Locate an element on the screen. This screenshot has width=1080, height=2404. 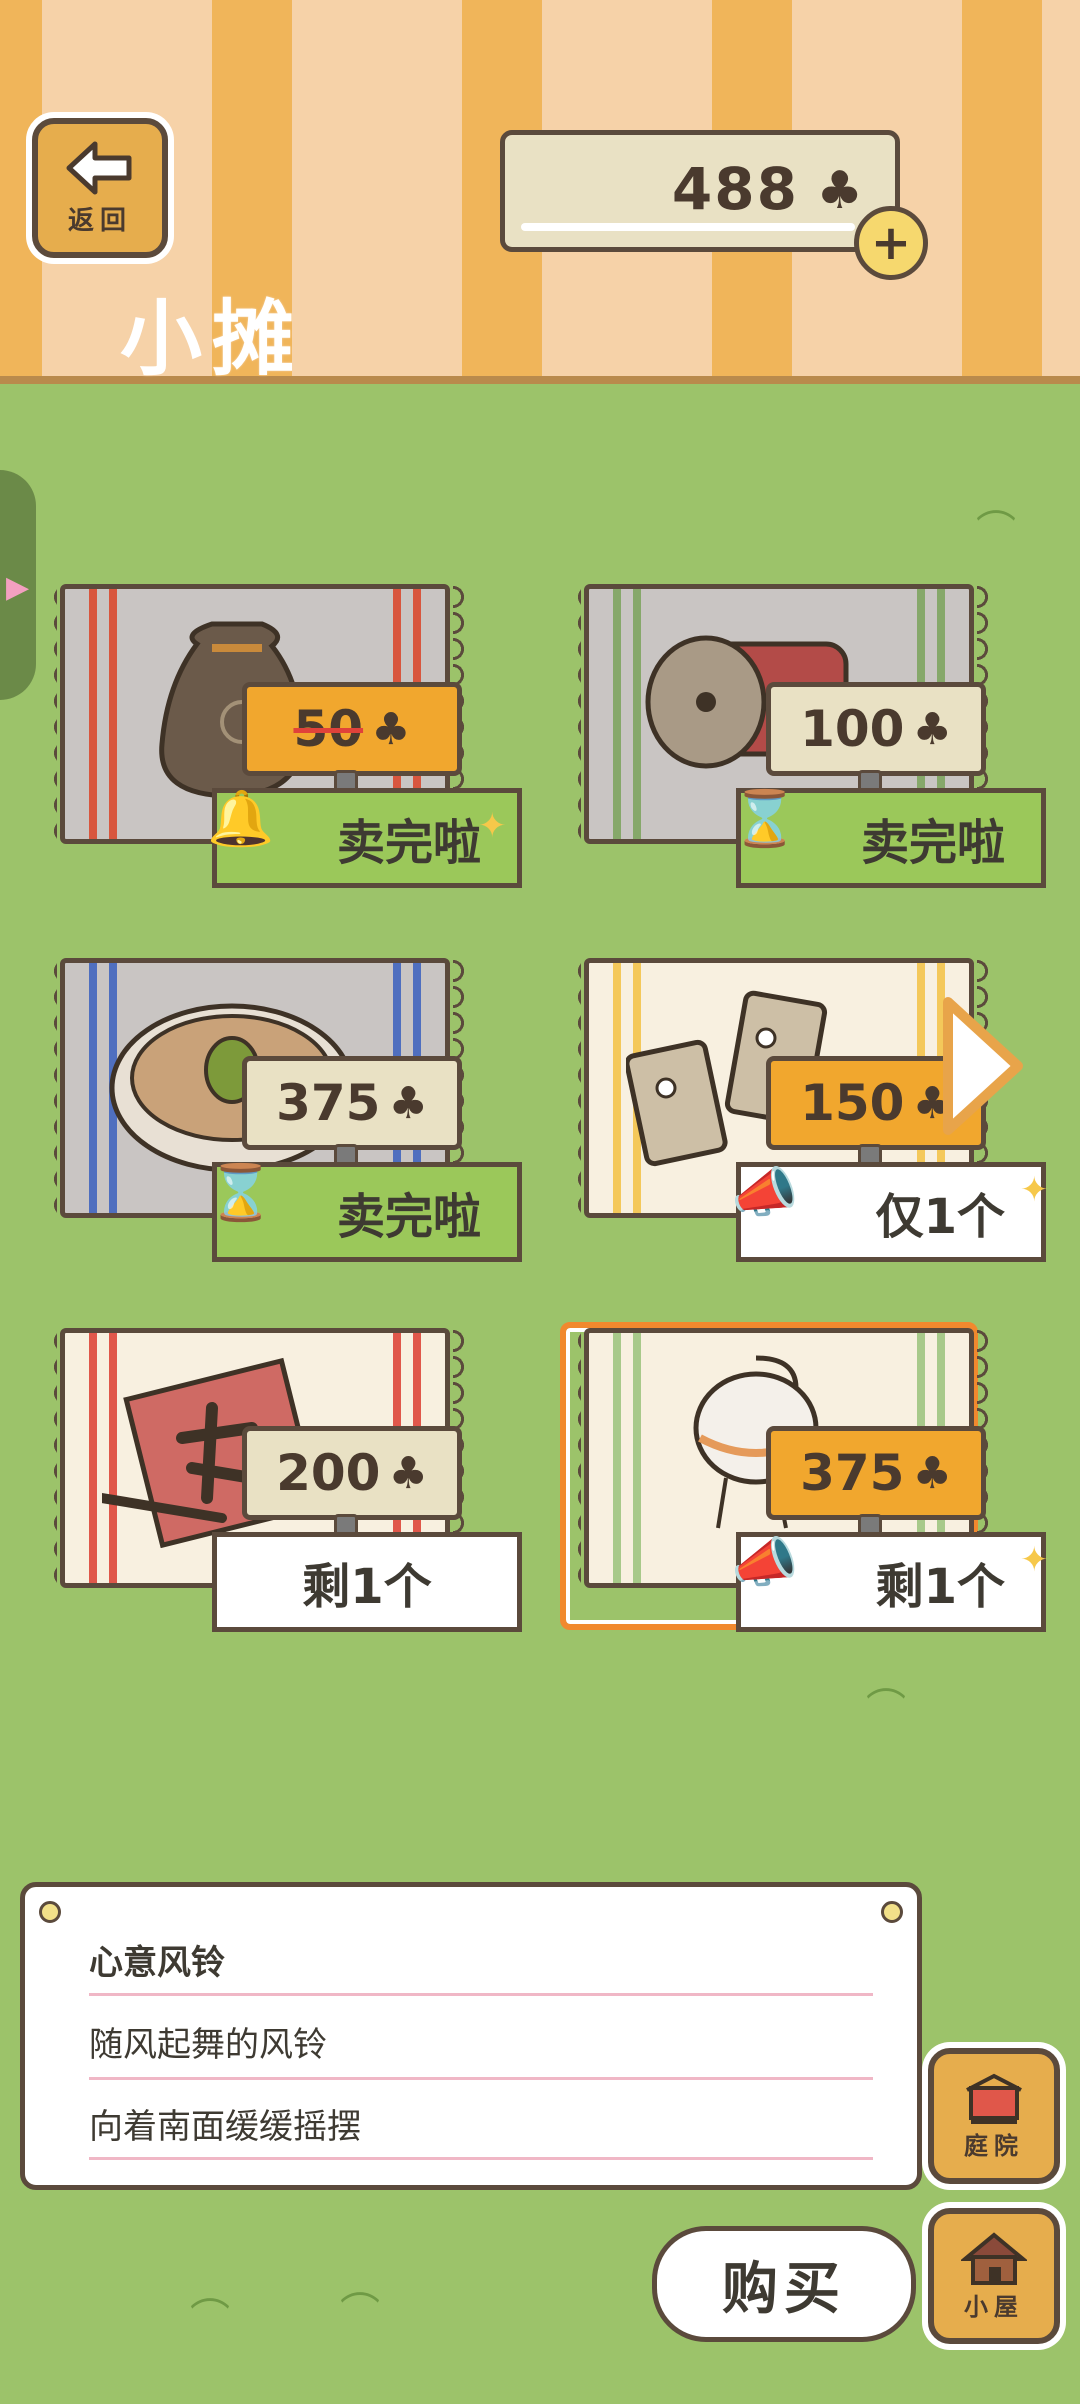
shop-item-wind-chime: 375 ♣ 📣 剩1个 ✦ is located at coordinates (796, 1478).